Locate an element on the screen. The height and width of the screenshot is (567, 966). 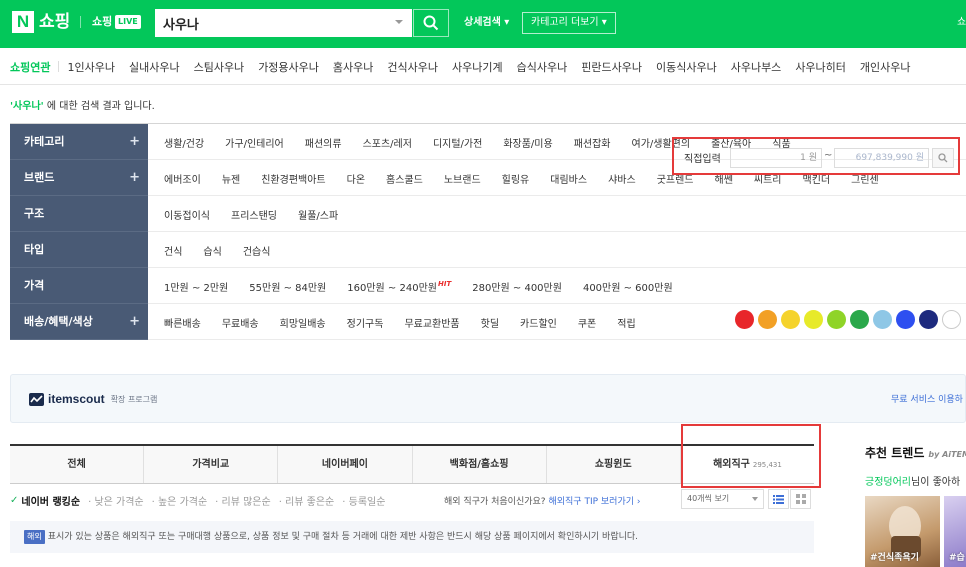
filter-option: 샤바스 is located at coordinates (622, 178).